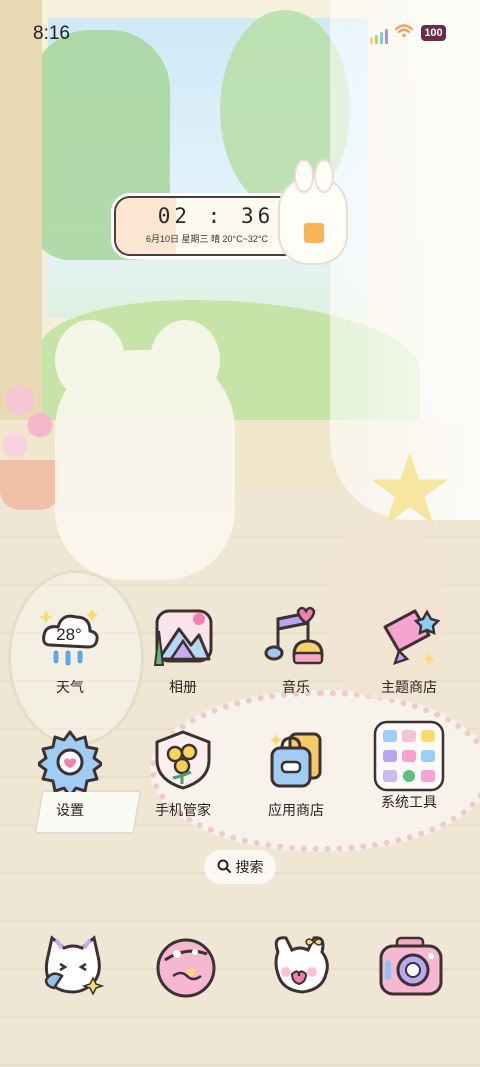 This screenshot has height=1067, width=480. What do you see at coordinates (183, 637) in the screenshot?
I see `gallery-mountain-icon` at bounding box center [183, 637].